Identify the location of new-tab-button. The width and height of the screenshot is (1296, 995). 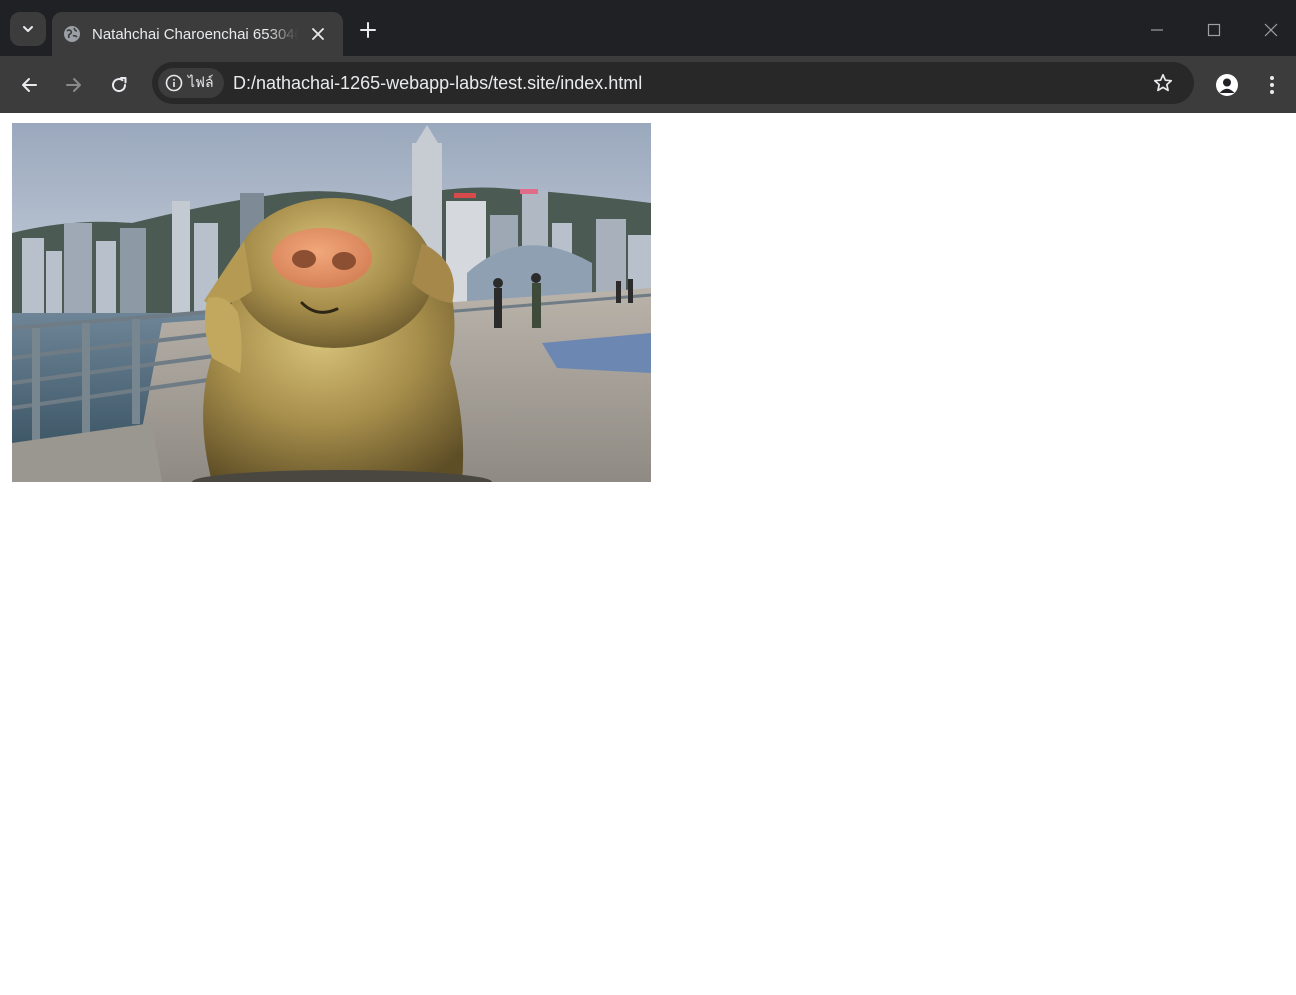
(368, 30).